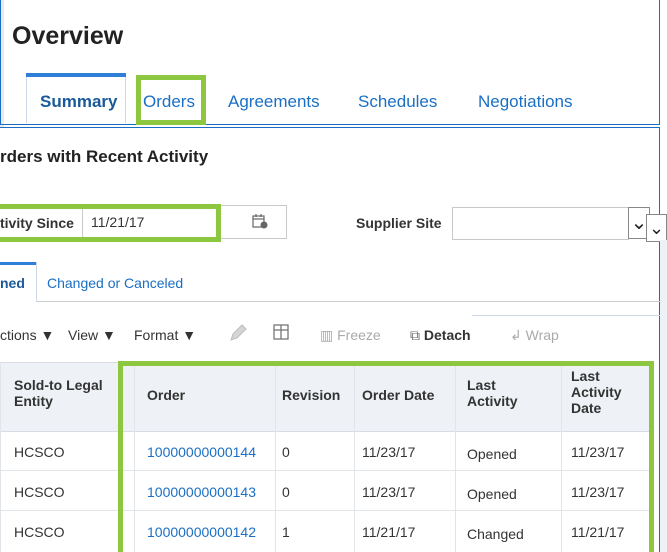 The image size is (667, 552). I want to click on subtab-baseline, so click(348, 301).